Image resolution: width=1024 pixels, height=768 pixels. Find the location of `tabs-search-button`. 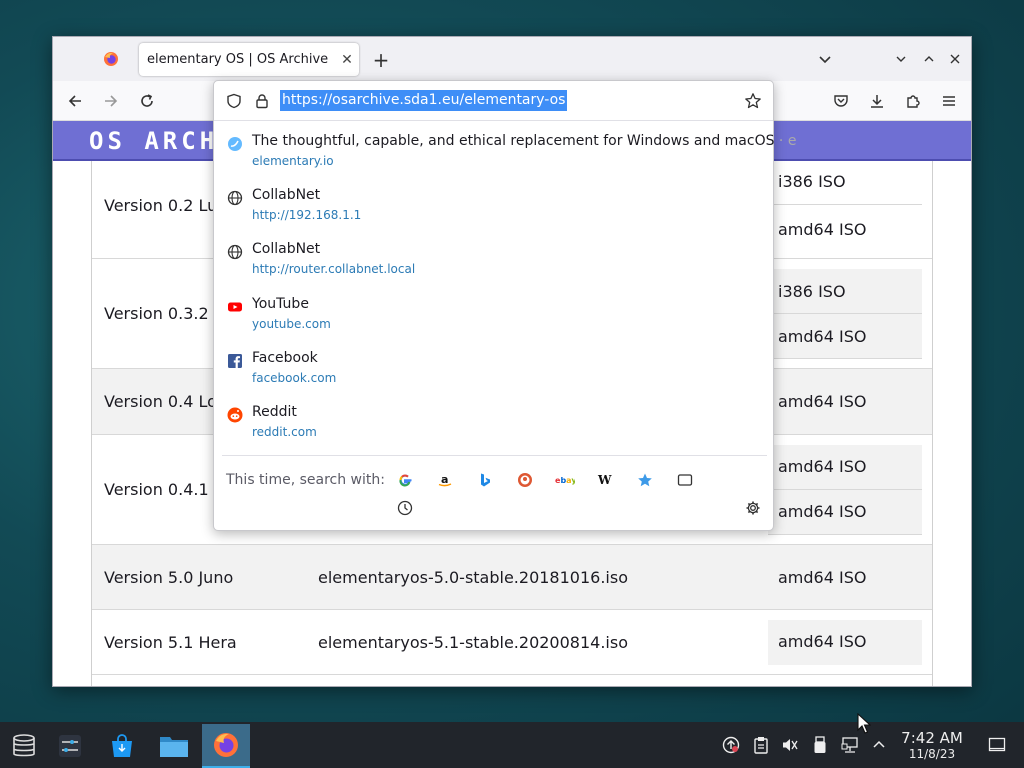

tabs-search-button is located at coordinates (685, 480).